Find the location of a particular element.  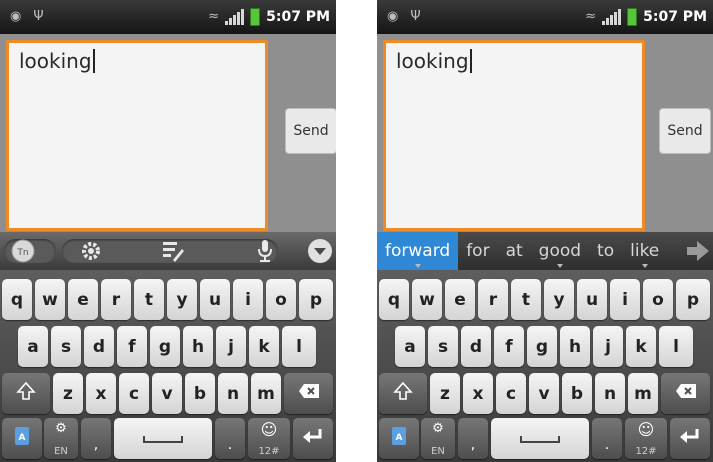

settings-icon is located at coordinates (91, 251).